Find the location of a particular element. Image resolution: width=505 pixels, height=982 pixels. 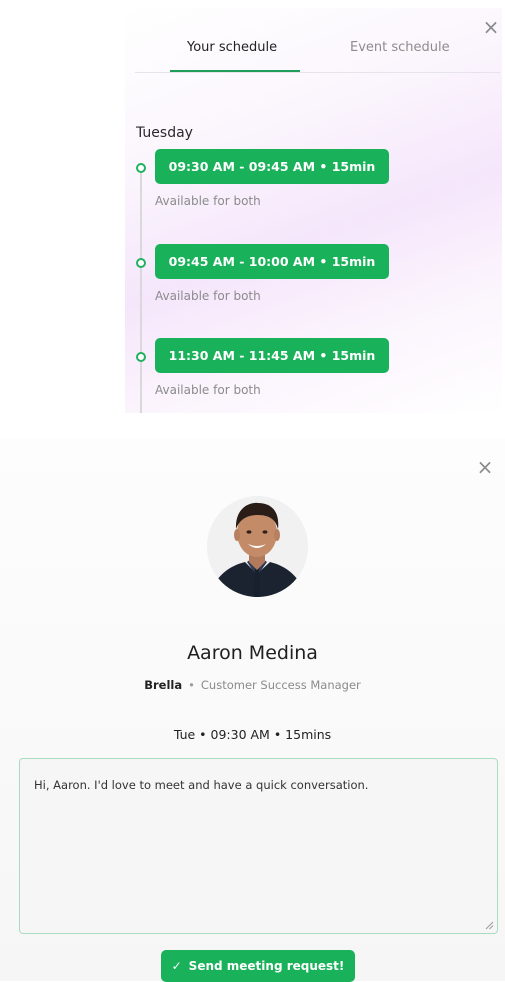

tab-event-schedule: Event schedule is located at coordinates (400, 47).